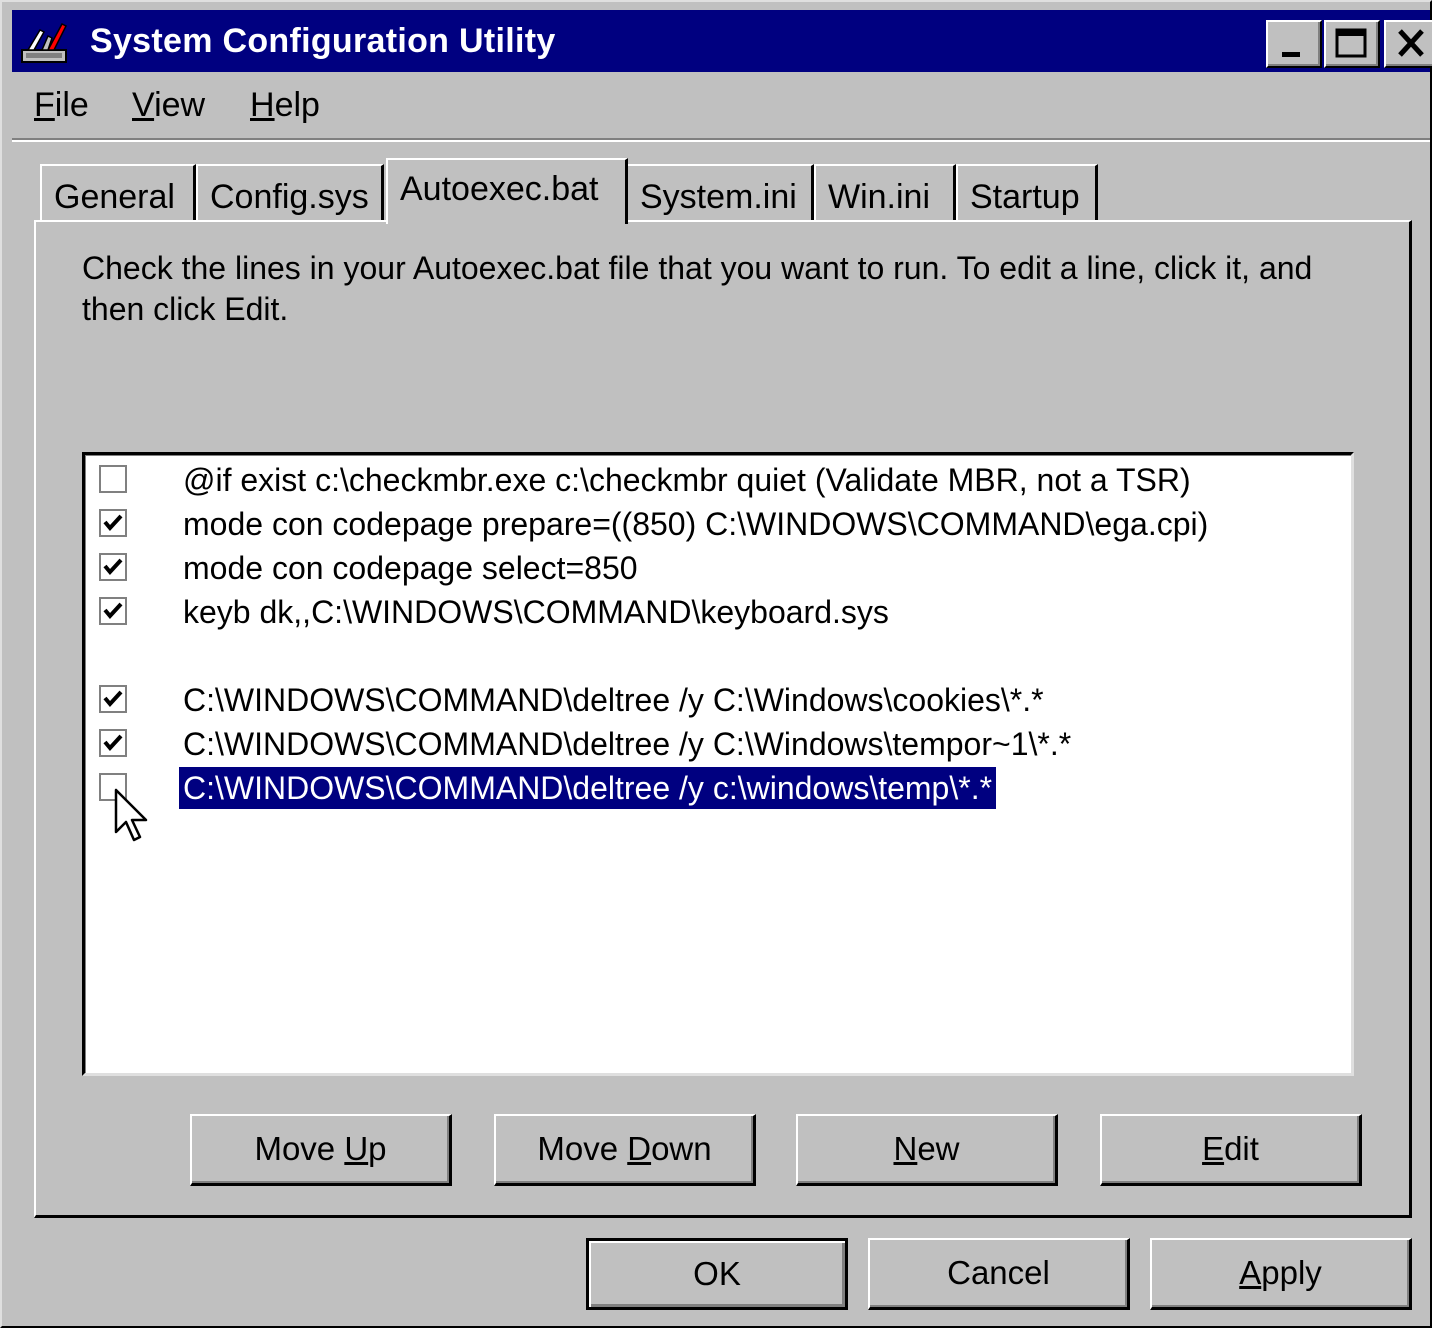  What do you see at coordinates (879, 197) in the screenshot?
I see `tab-win-ini-label: Win.ini` at bounding box center [879, 197].